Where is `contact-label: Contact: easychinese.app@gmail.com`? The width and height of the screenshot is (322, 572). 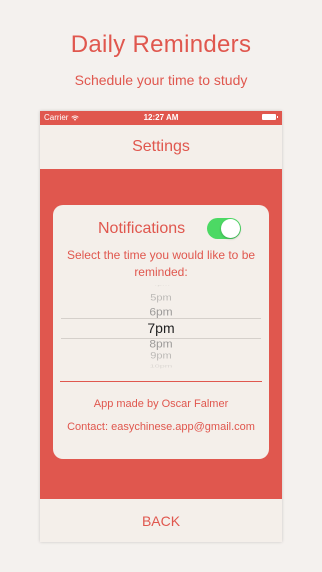
contact-label: Contact: easychinese.app@gmail.com is located at coordinates (161, 427).